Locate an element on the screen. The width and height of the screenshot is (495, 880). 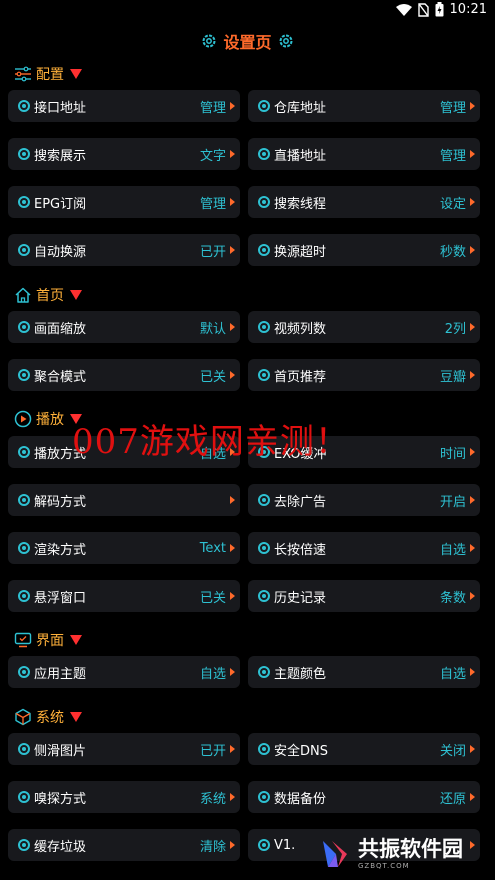
status-time: 10:21 is located at coordinates (468, 9).